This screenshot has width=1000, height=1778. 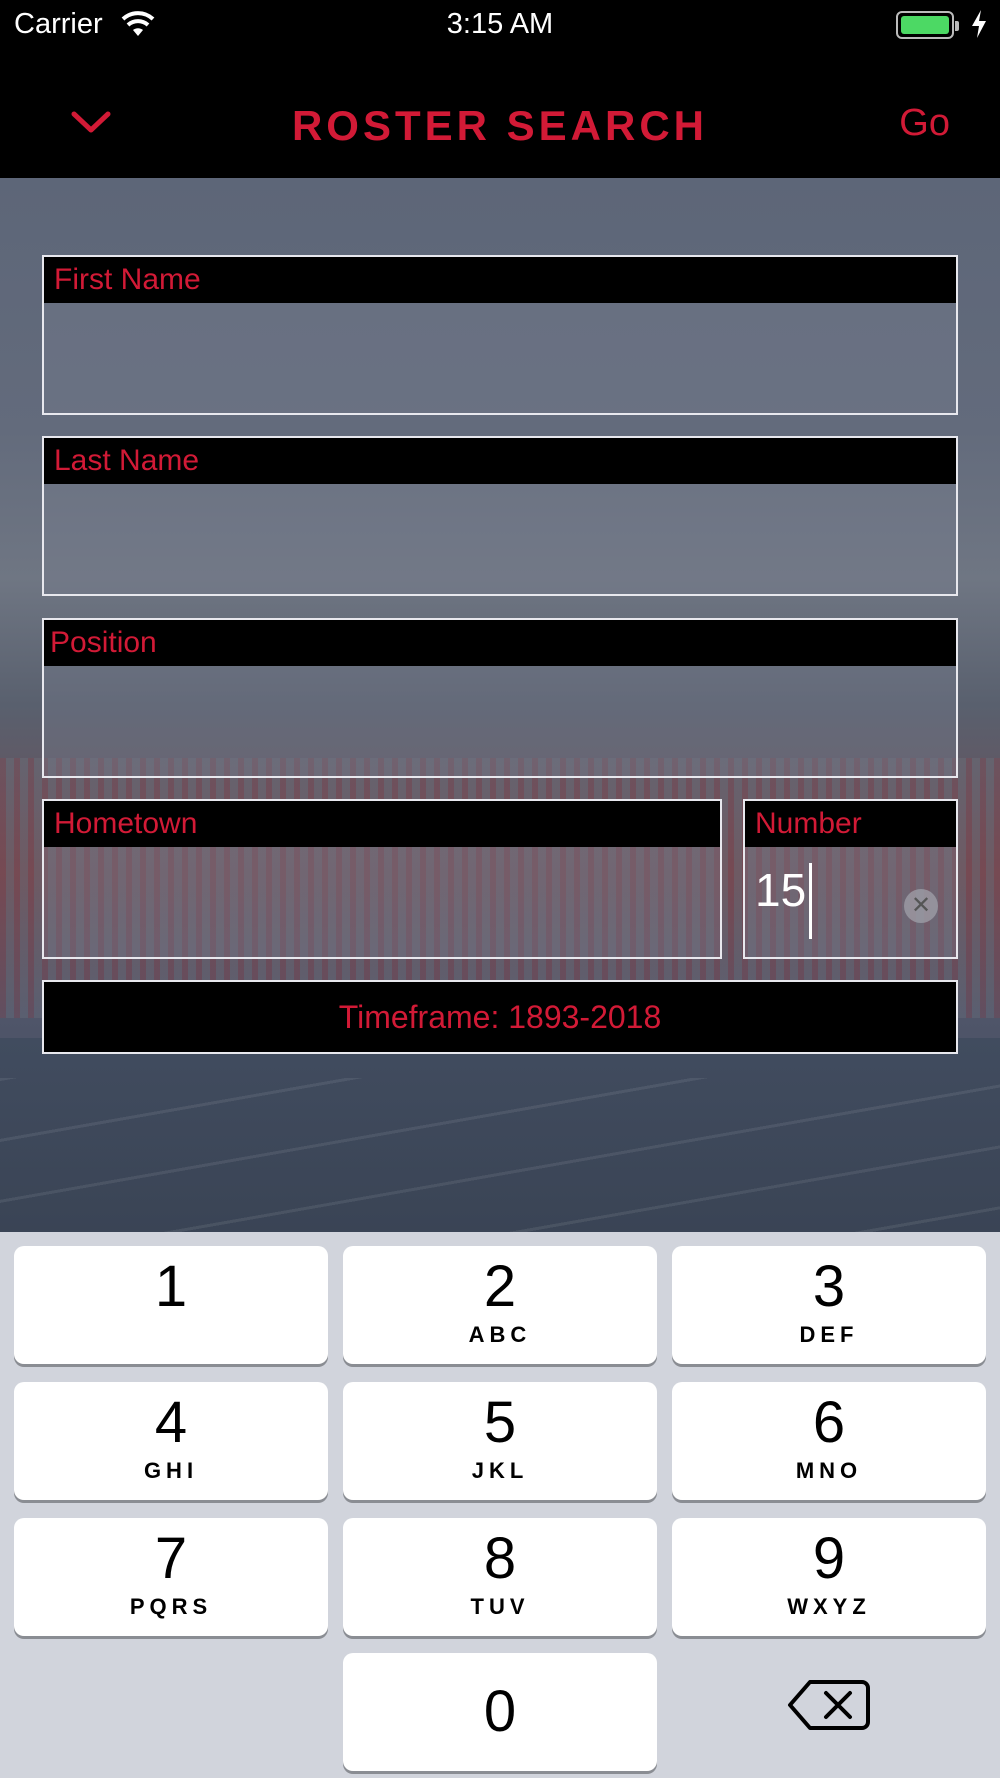 What do you see at coordinates (171, 1577) in the screenshot?
I see `key-7: 7 PQRS` at bounding box center [171, 1577].